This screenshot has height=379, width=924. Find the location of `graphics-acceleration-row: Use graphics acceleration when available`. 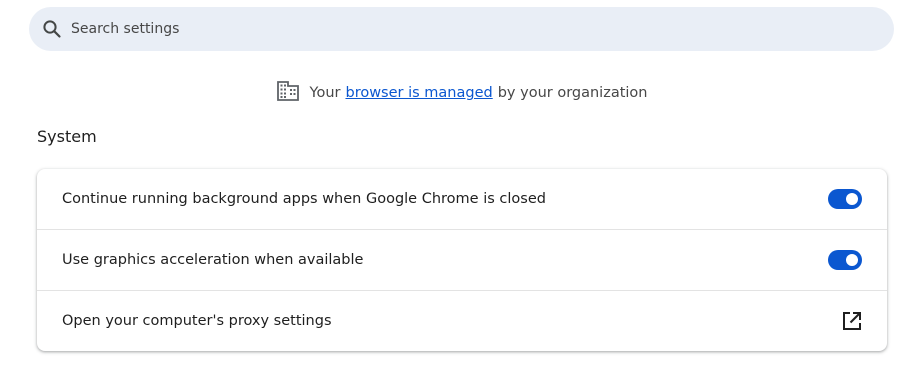

graphics-acceleration-row: Use graphics acceleration when available is located at coordinates (462, 259).